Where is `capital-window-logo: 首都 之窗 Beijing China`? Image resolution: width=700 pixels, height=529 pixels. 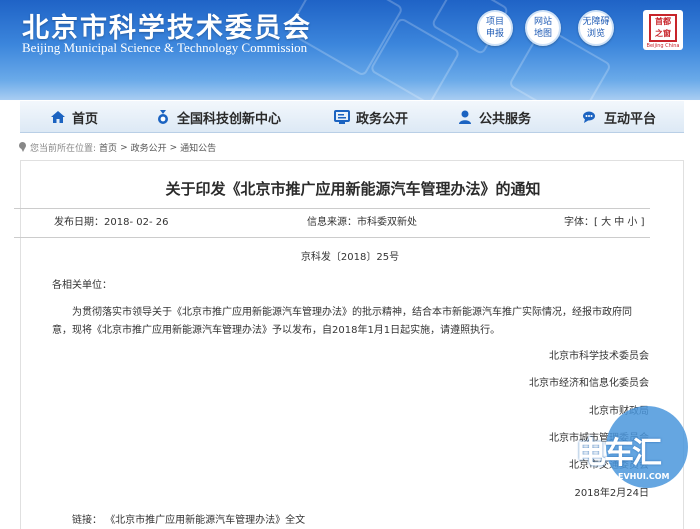 capital-window-logo: 首都 之窗 Beijing China is located at coordinates (663, 30).